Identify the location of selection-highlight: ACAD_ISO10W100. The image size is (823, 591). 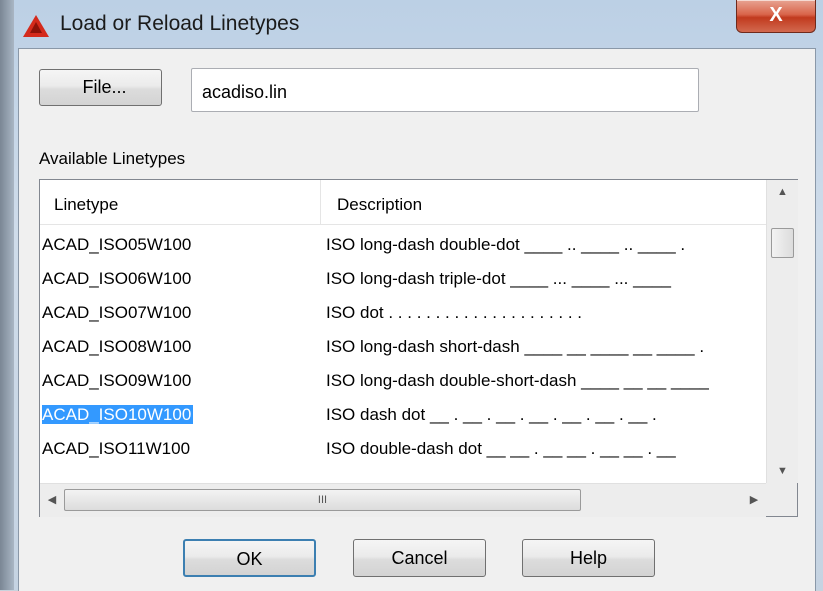
(118, 414).